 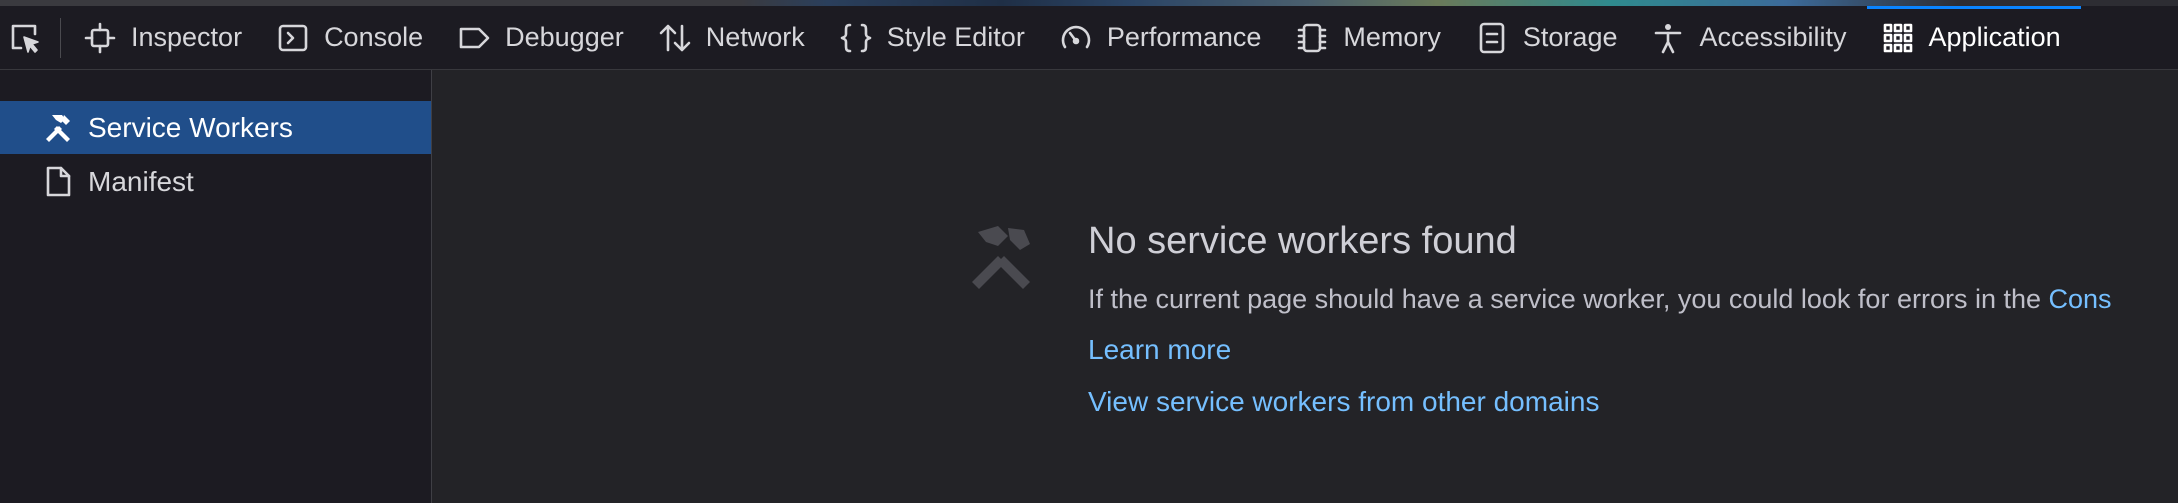 I want to click on accessibility-icon, so click(x=1668, y=38).